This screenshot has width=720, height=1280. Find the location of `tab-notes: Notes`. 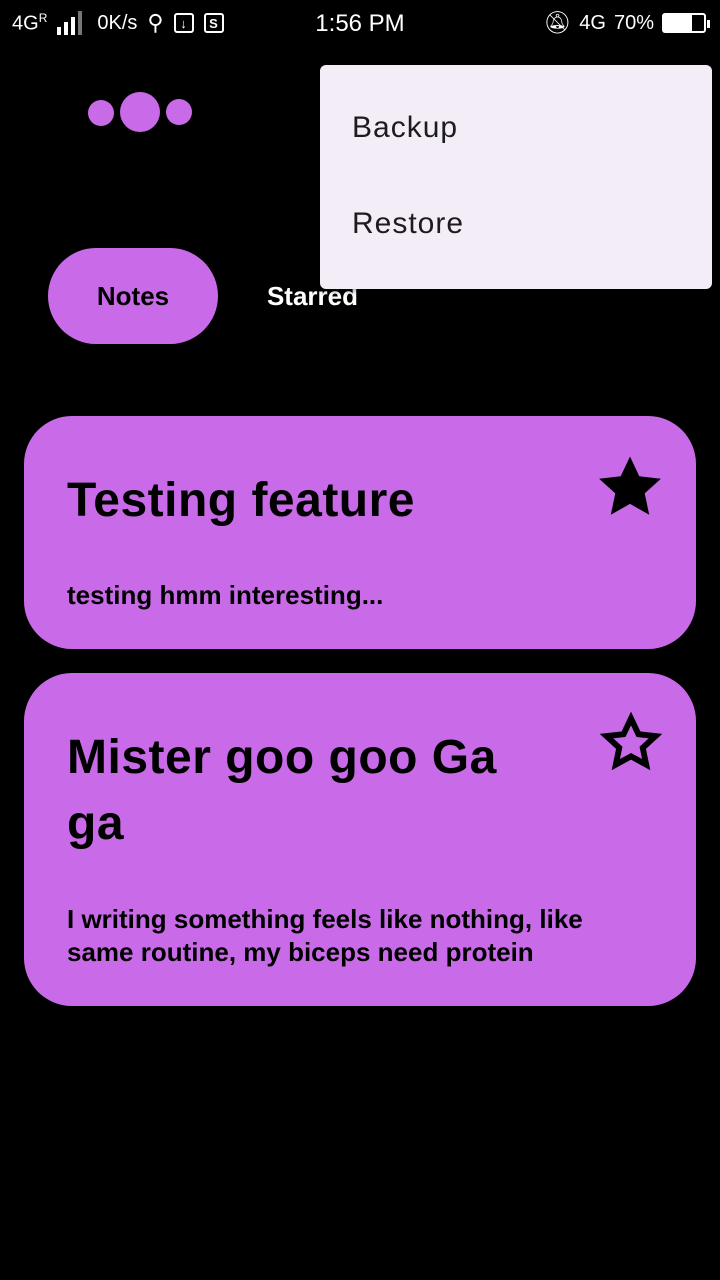

tab-notes: Notes is located at coordinates (133, 296).